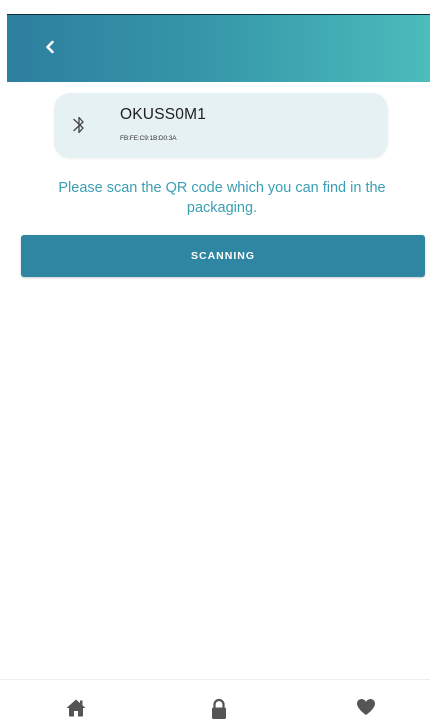 The height and width of the screenshot is (727, 430). I want to click on nav-home, so click(76, 710).